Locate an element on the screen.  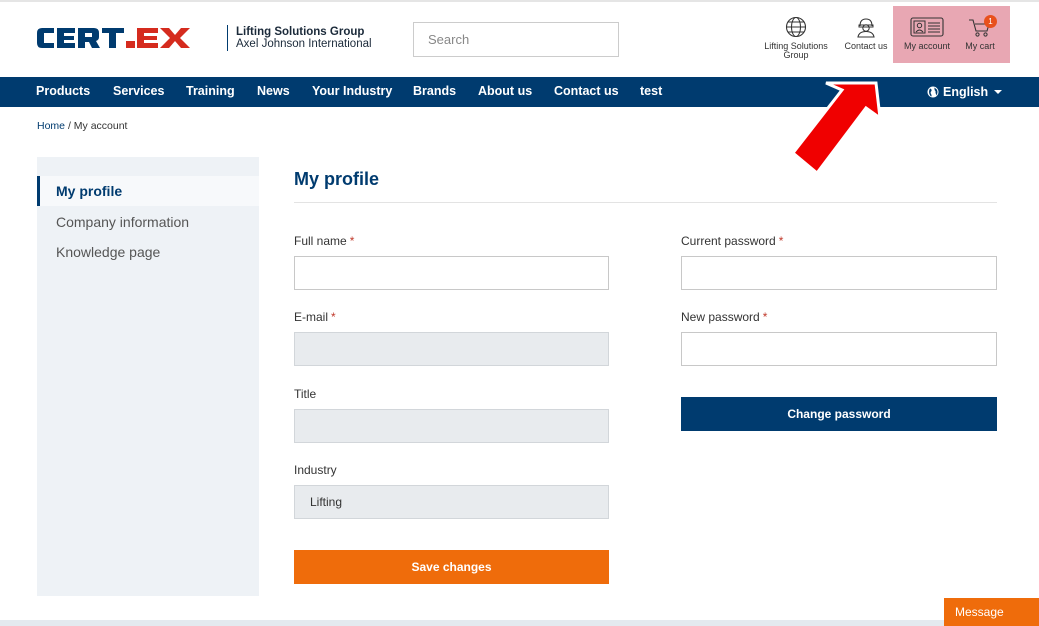
header-link-contact-us: Contact us is located at coordinates (866, 33).